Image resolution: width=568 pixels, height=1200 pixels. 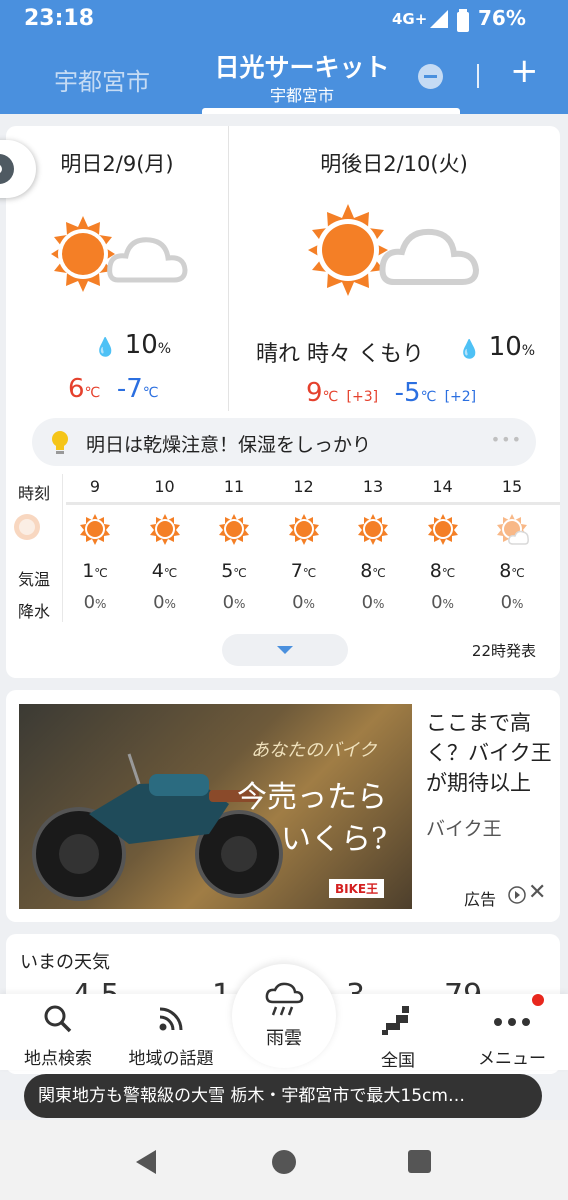 I want to click on ad-image-text3: いくら?, so click(x=334, y=839).